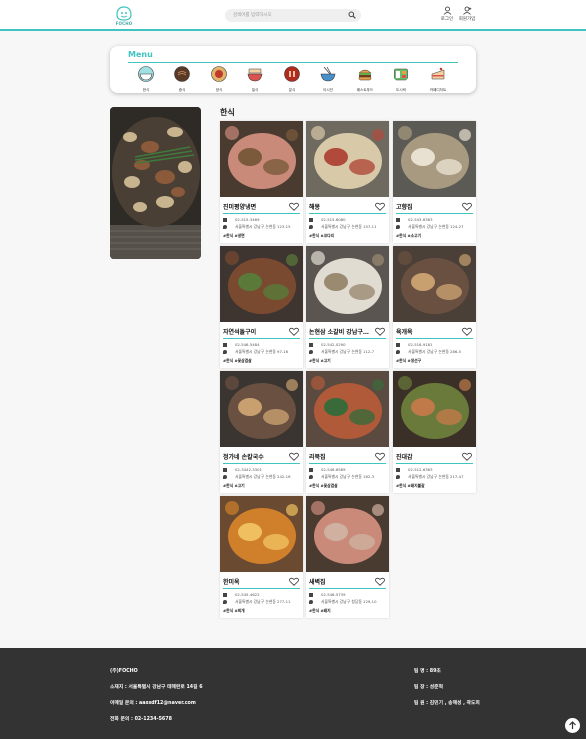 The image size is (586, 739). What do you see at coordinates (447, 16) in the screenshot?
I see `login-button: 로그인` at bounding box center [447, 16].